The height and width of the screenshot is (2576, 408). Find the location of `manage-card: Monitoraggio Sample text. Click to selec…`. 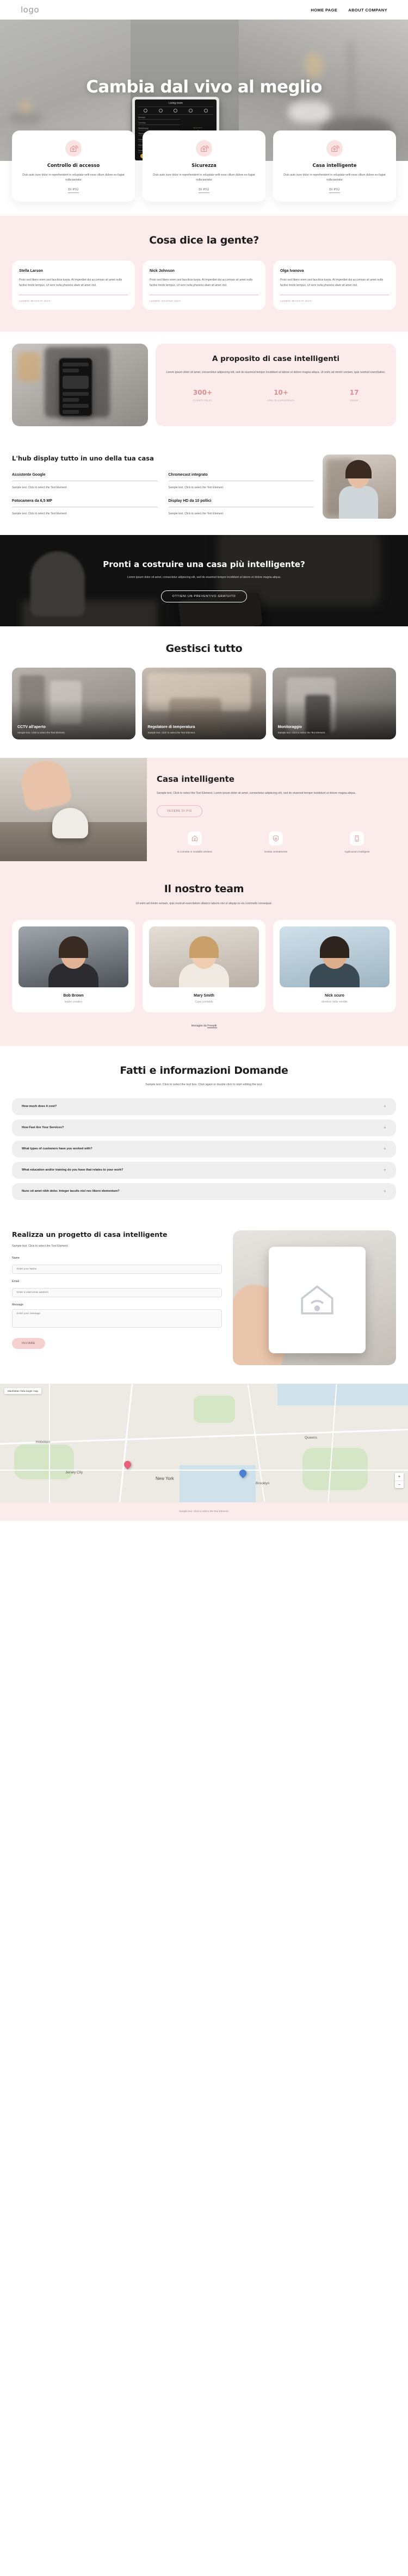

manage-card: Monitoraggio Sample text. Click to selec… is located at coordinates (334, 704).